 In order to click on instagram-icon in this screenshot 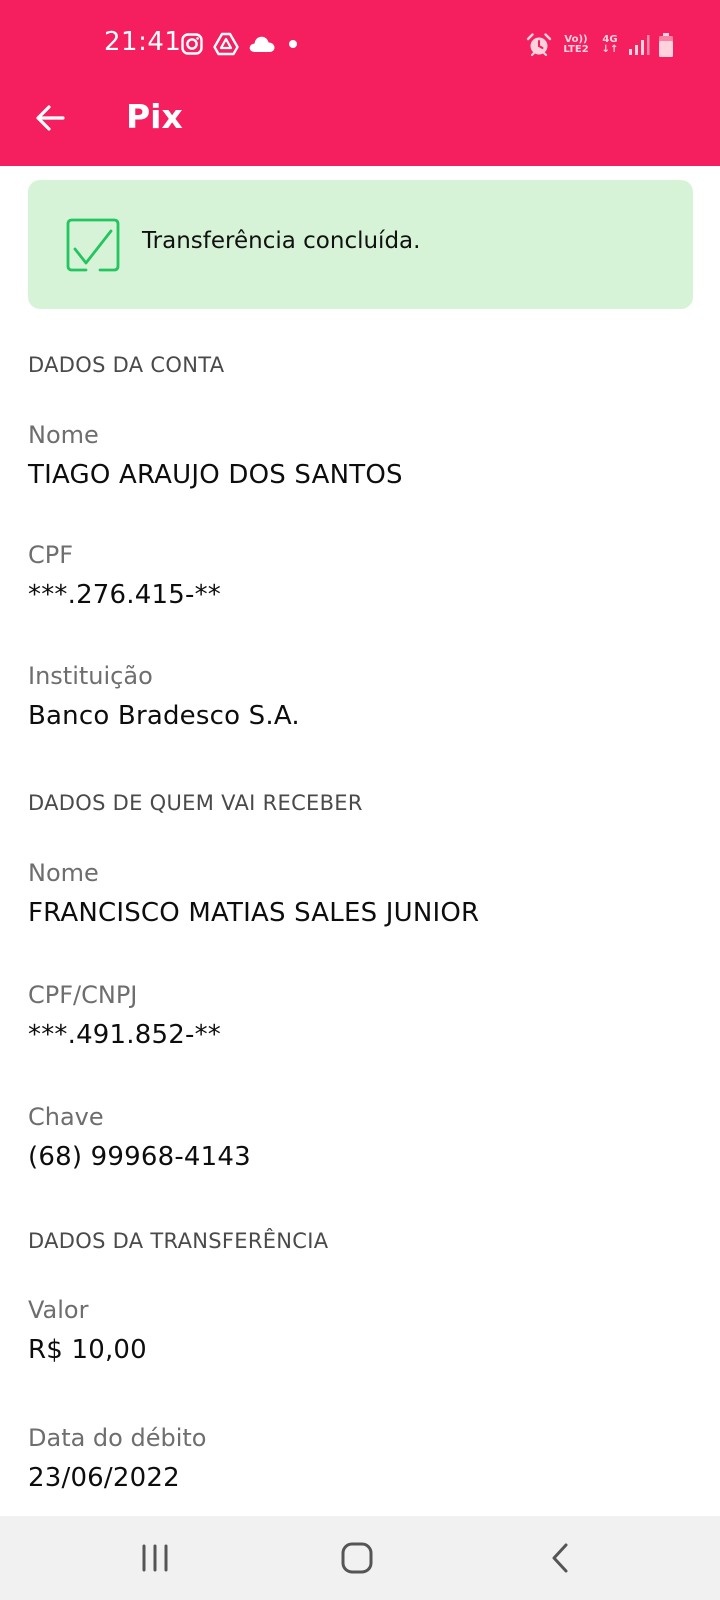, I will do `click(192, 44)`.